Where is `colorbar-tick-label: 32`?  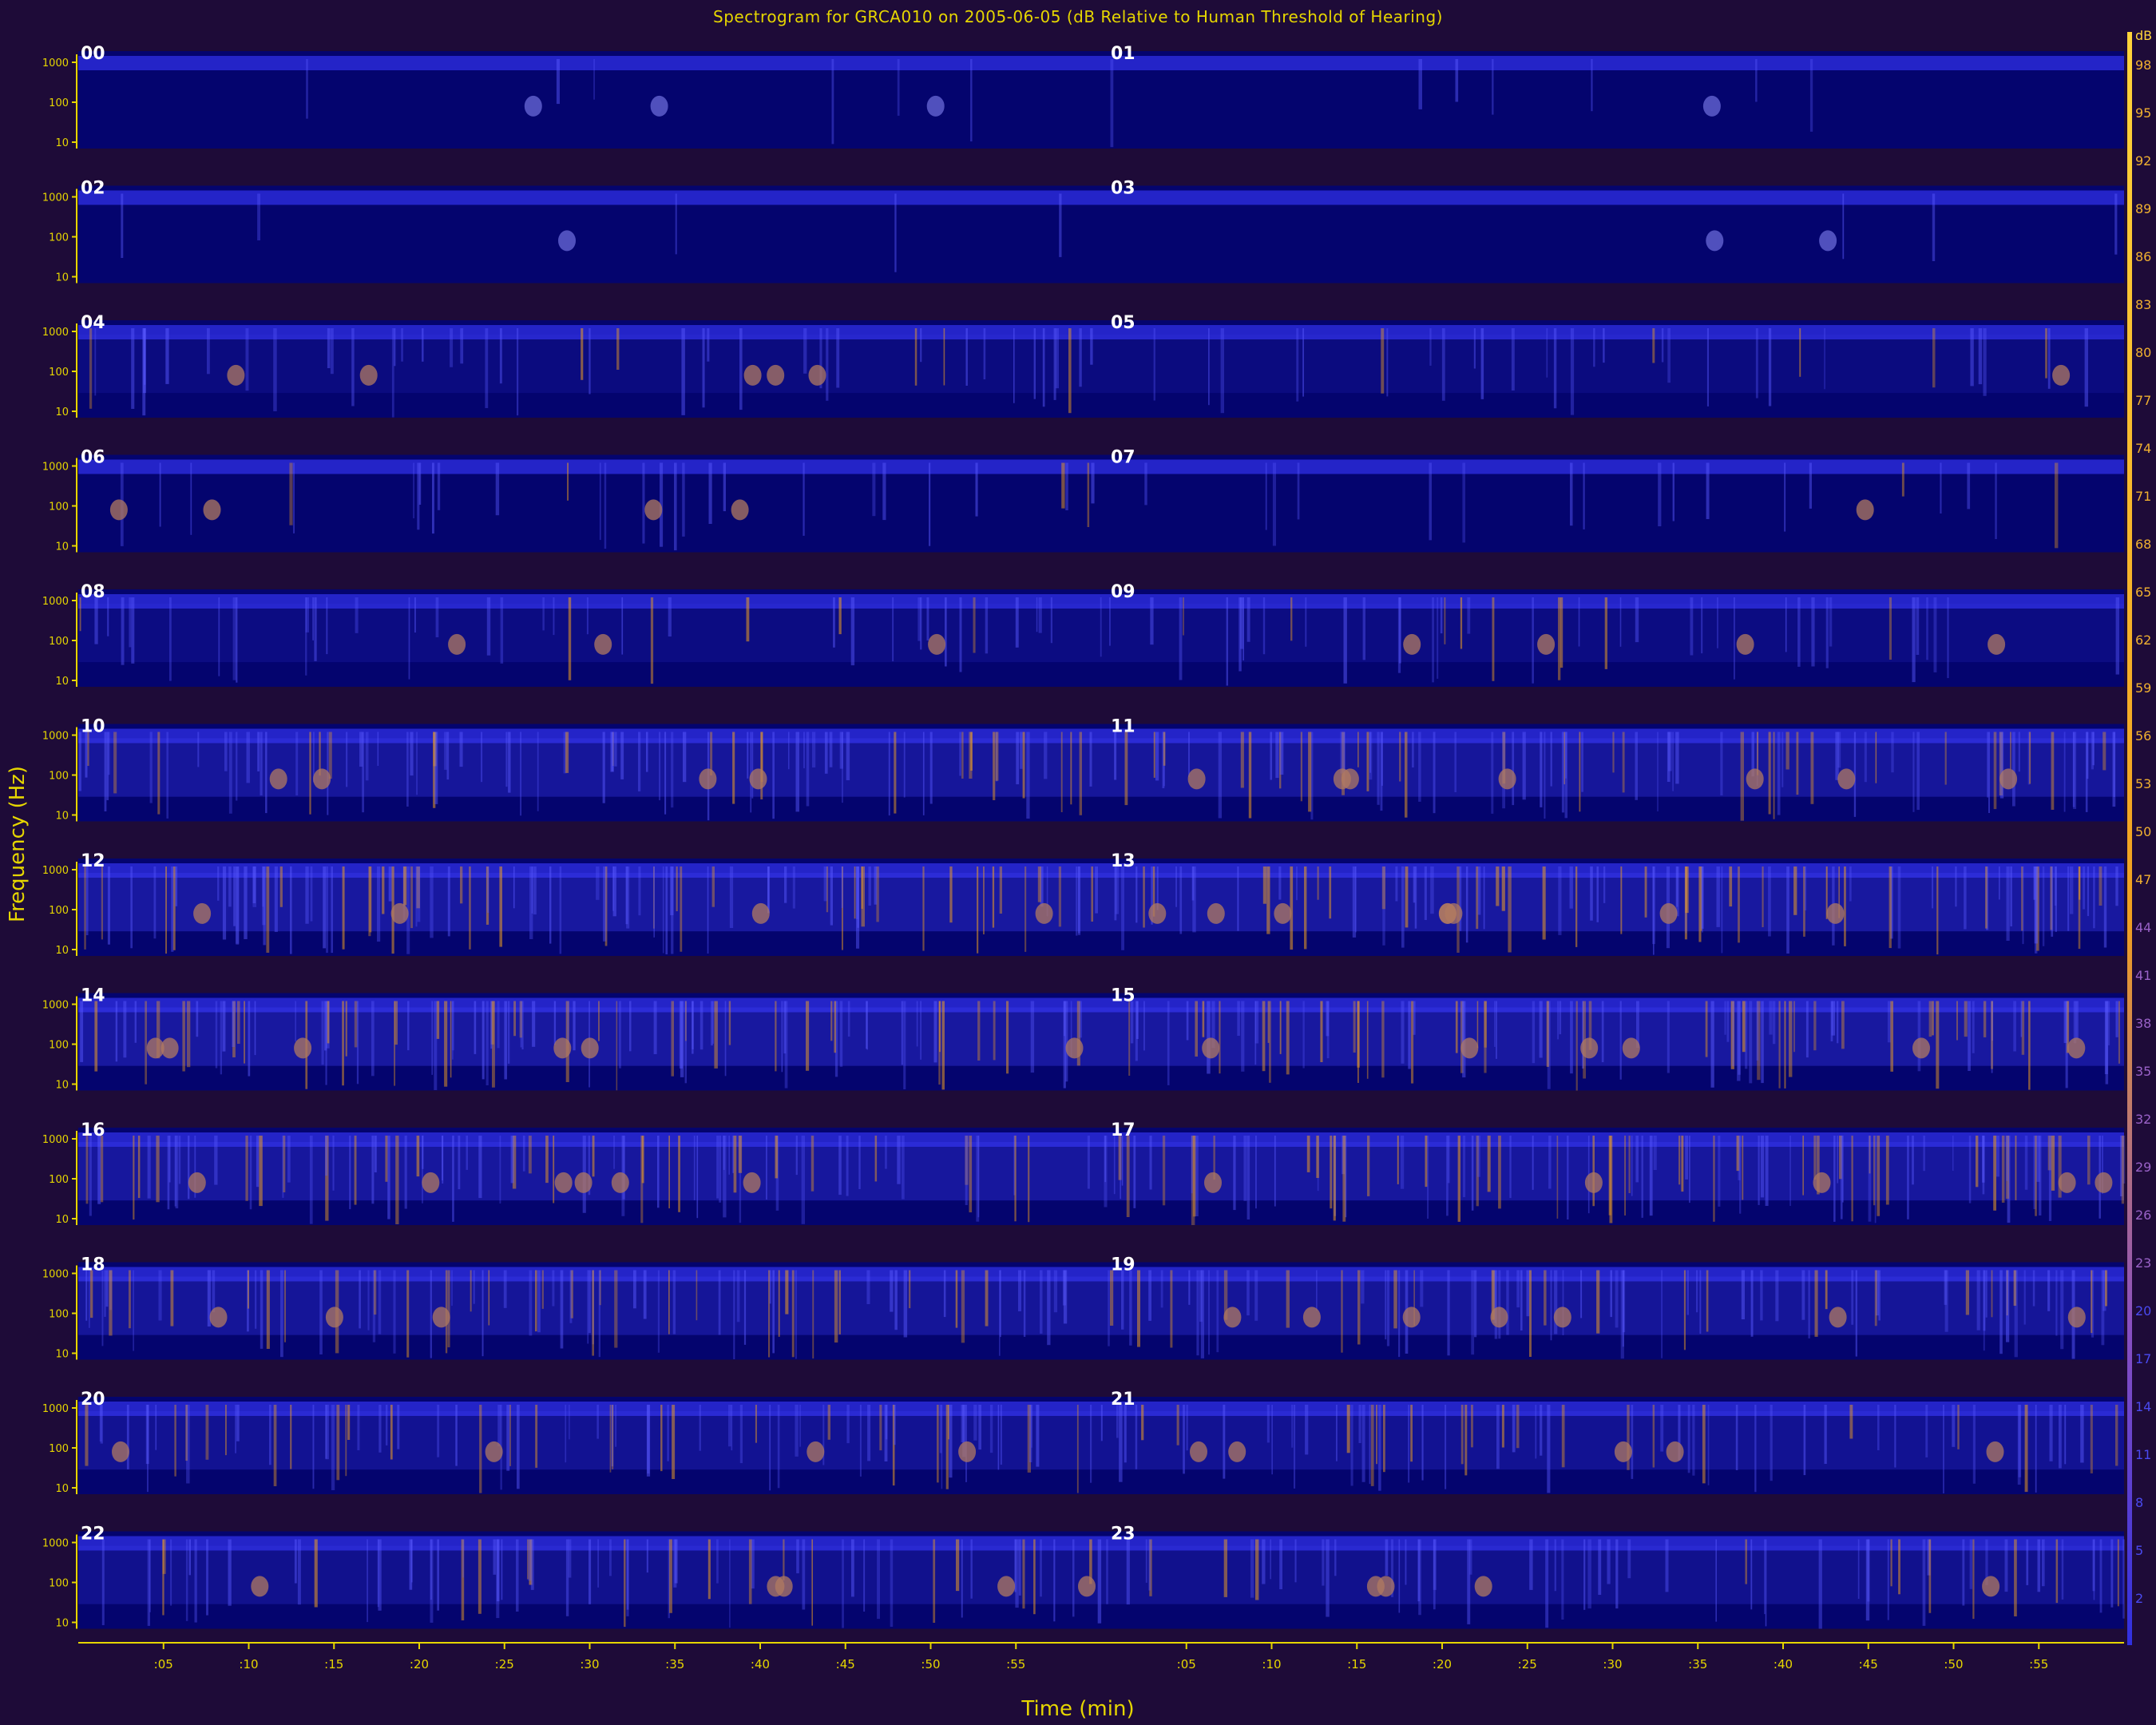
colorbar-tick-label: 32 is located at coordinates (2143, 1120).